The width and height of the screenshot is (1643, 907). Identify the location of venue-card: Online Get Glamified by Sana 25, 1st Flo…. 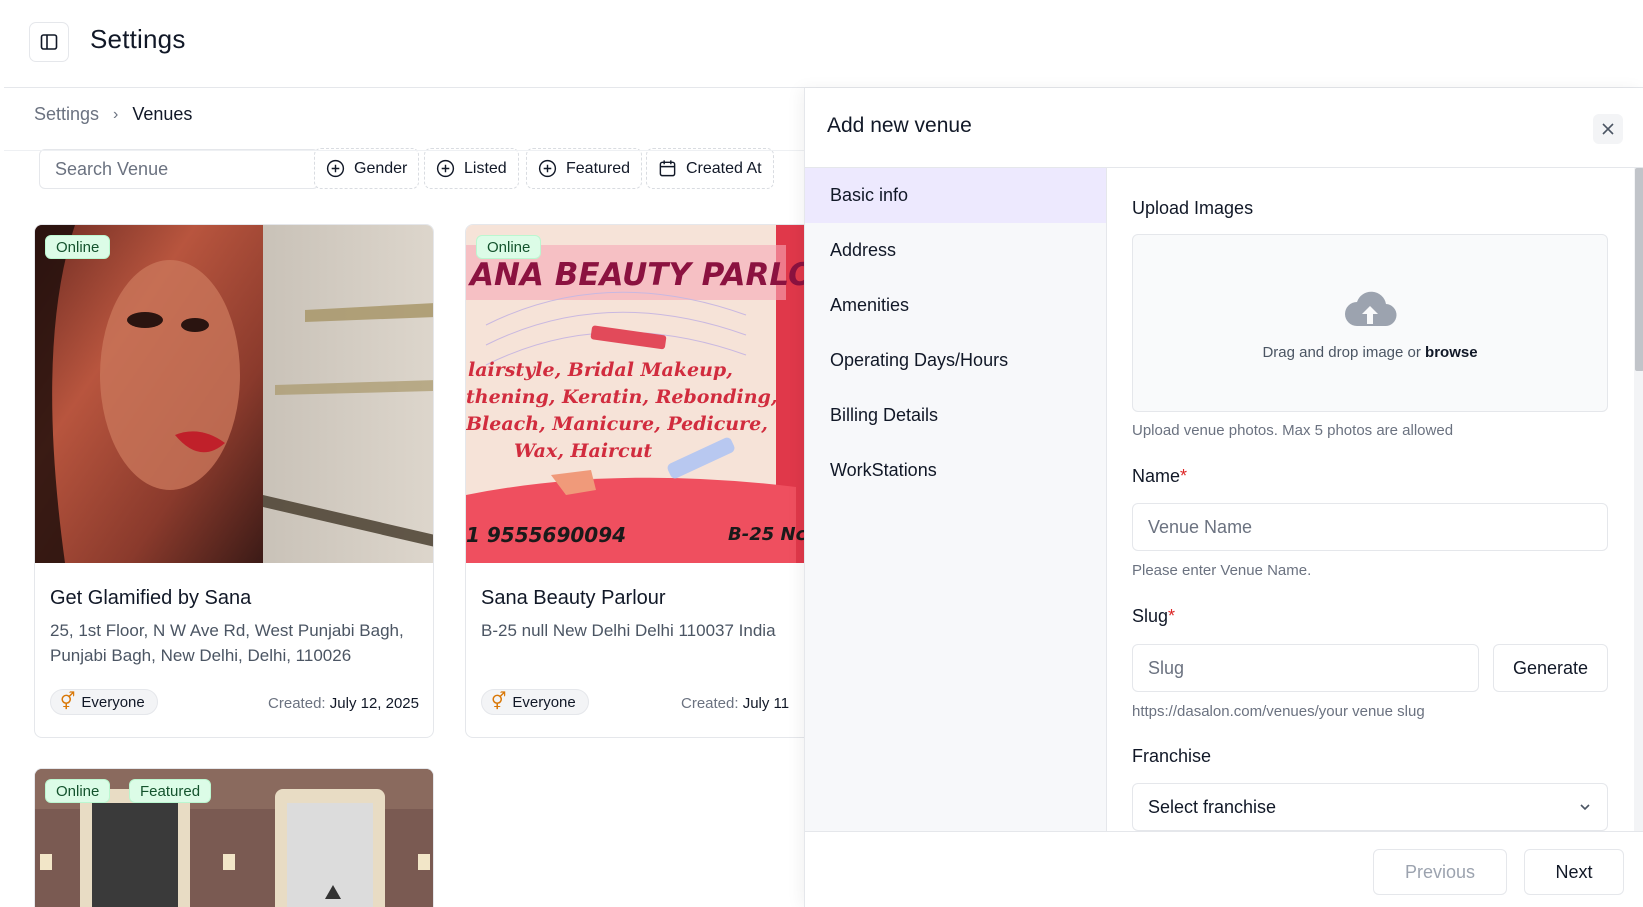
(234, 481).